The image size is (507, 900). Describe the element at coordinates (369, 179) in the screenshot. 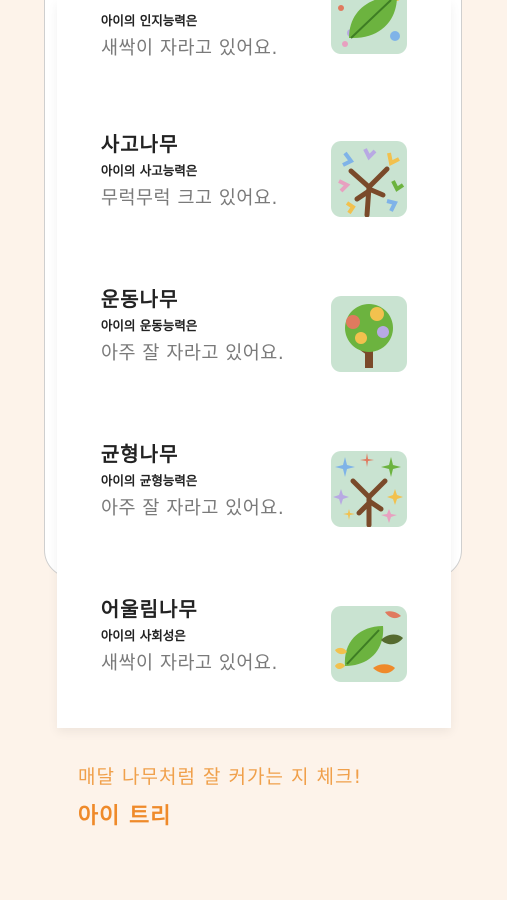

I see `branch-tree-icon` at that location.